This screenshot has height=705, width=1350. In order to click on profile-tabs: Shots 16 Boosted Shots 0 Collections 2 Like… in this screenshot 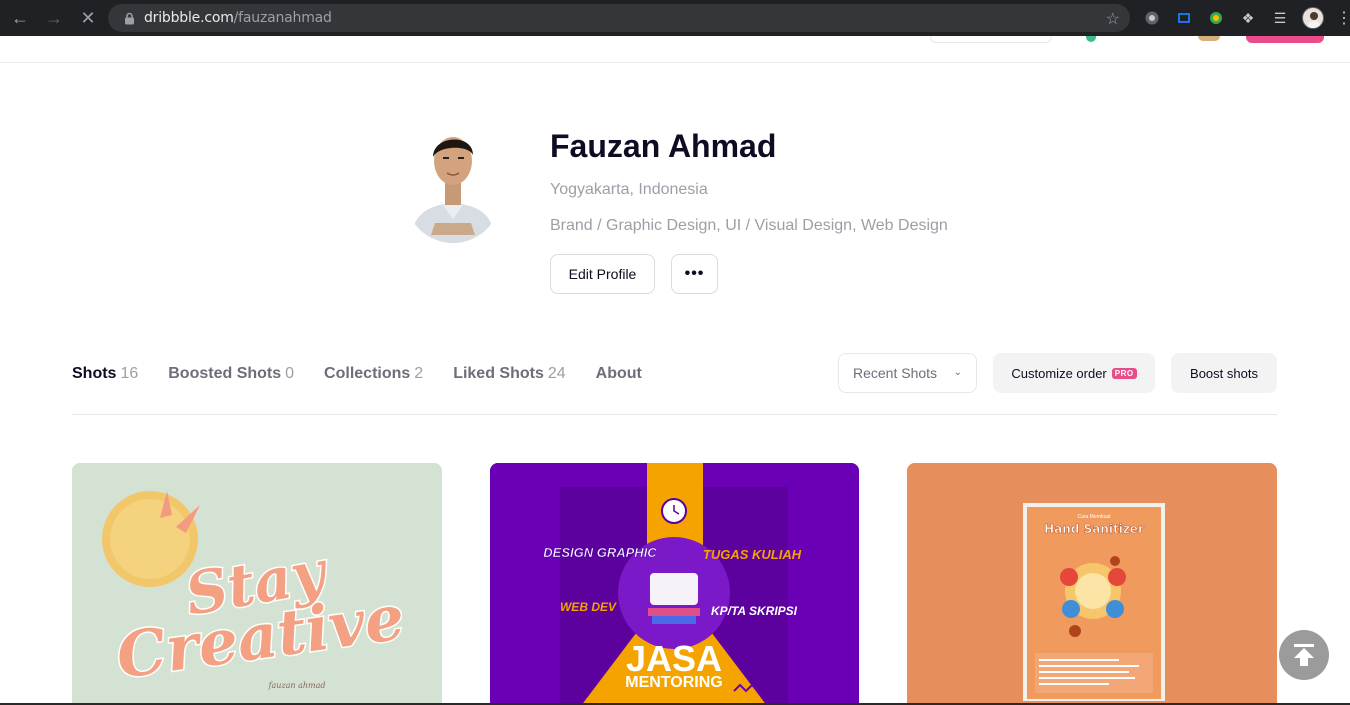, I will do `click(372, 374)`.